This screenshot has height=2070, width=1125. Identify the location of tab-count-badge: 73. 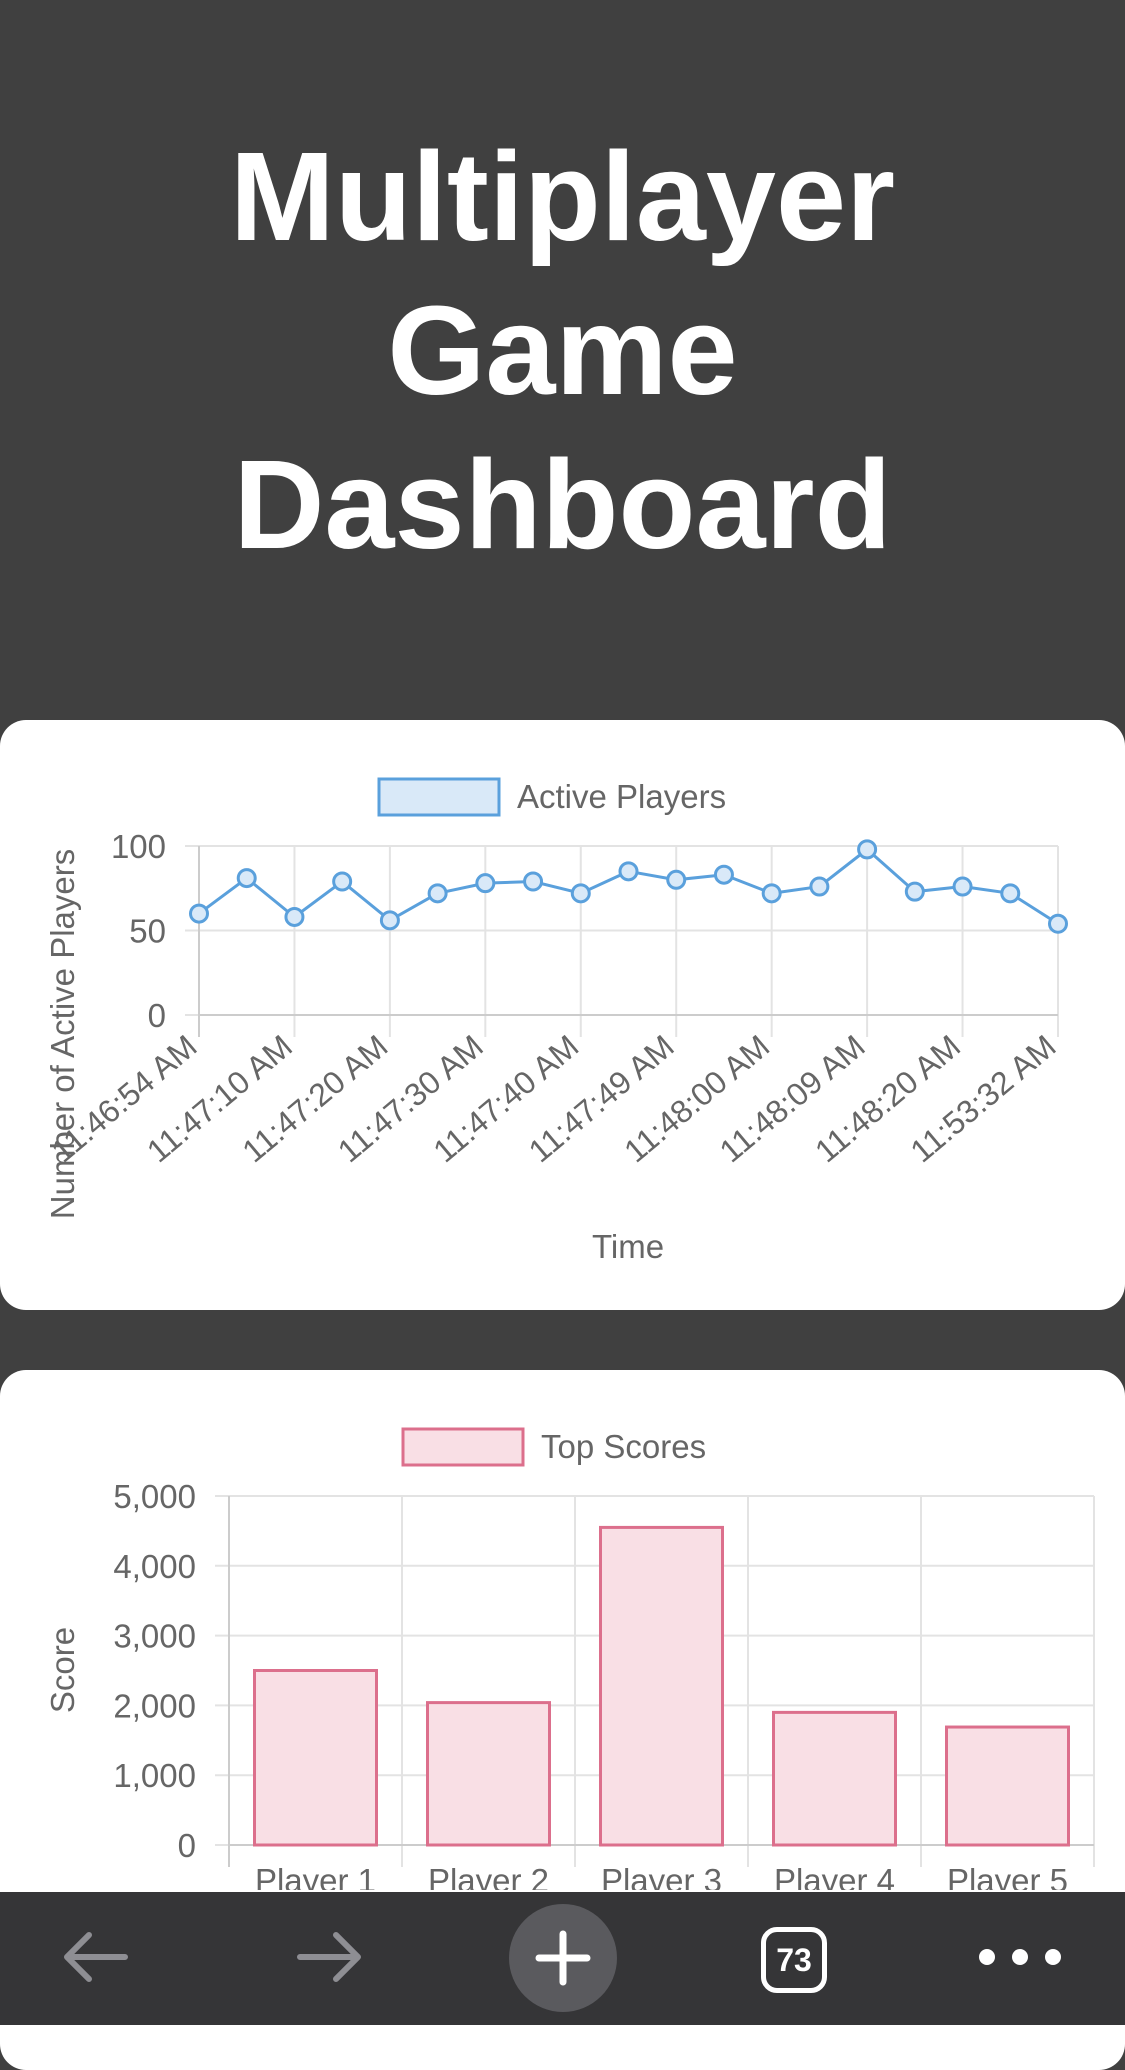
(794, 1960).